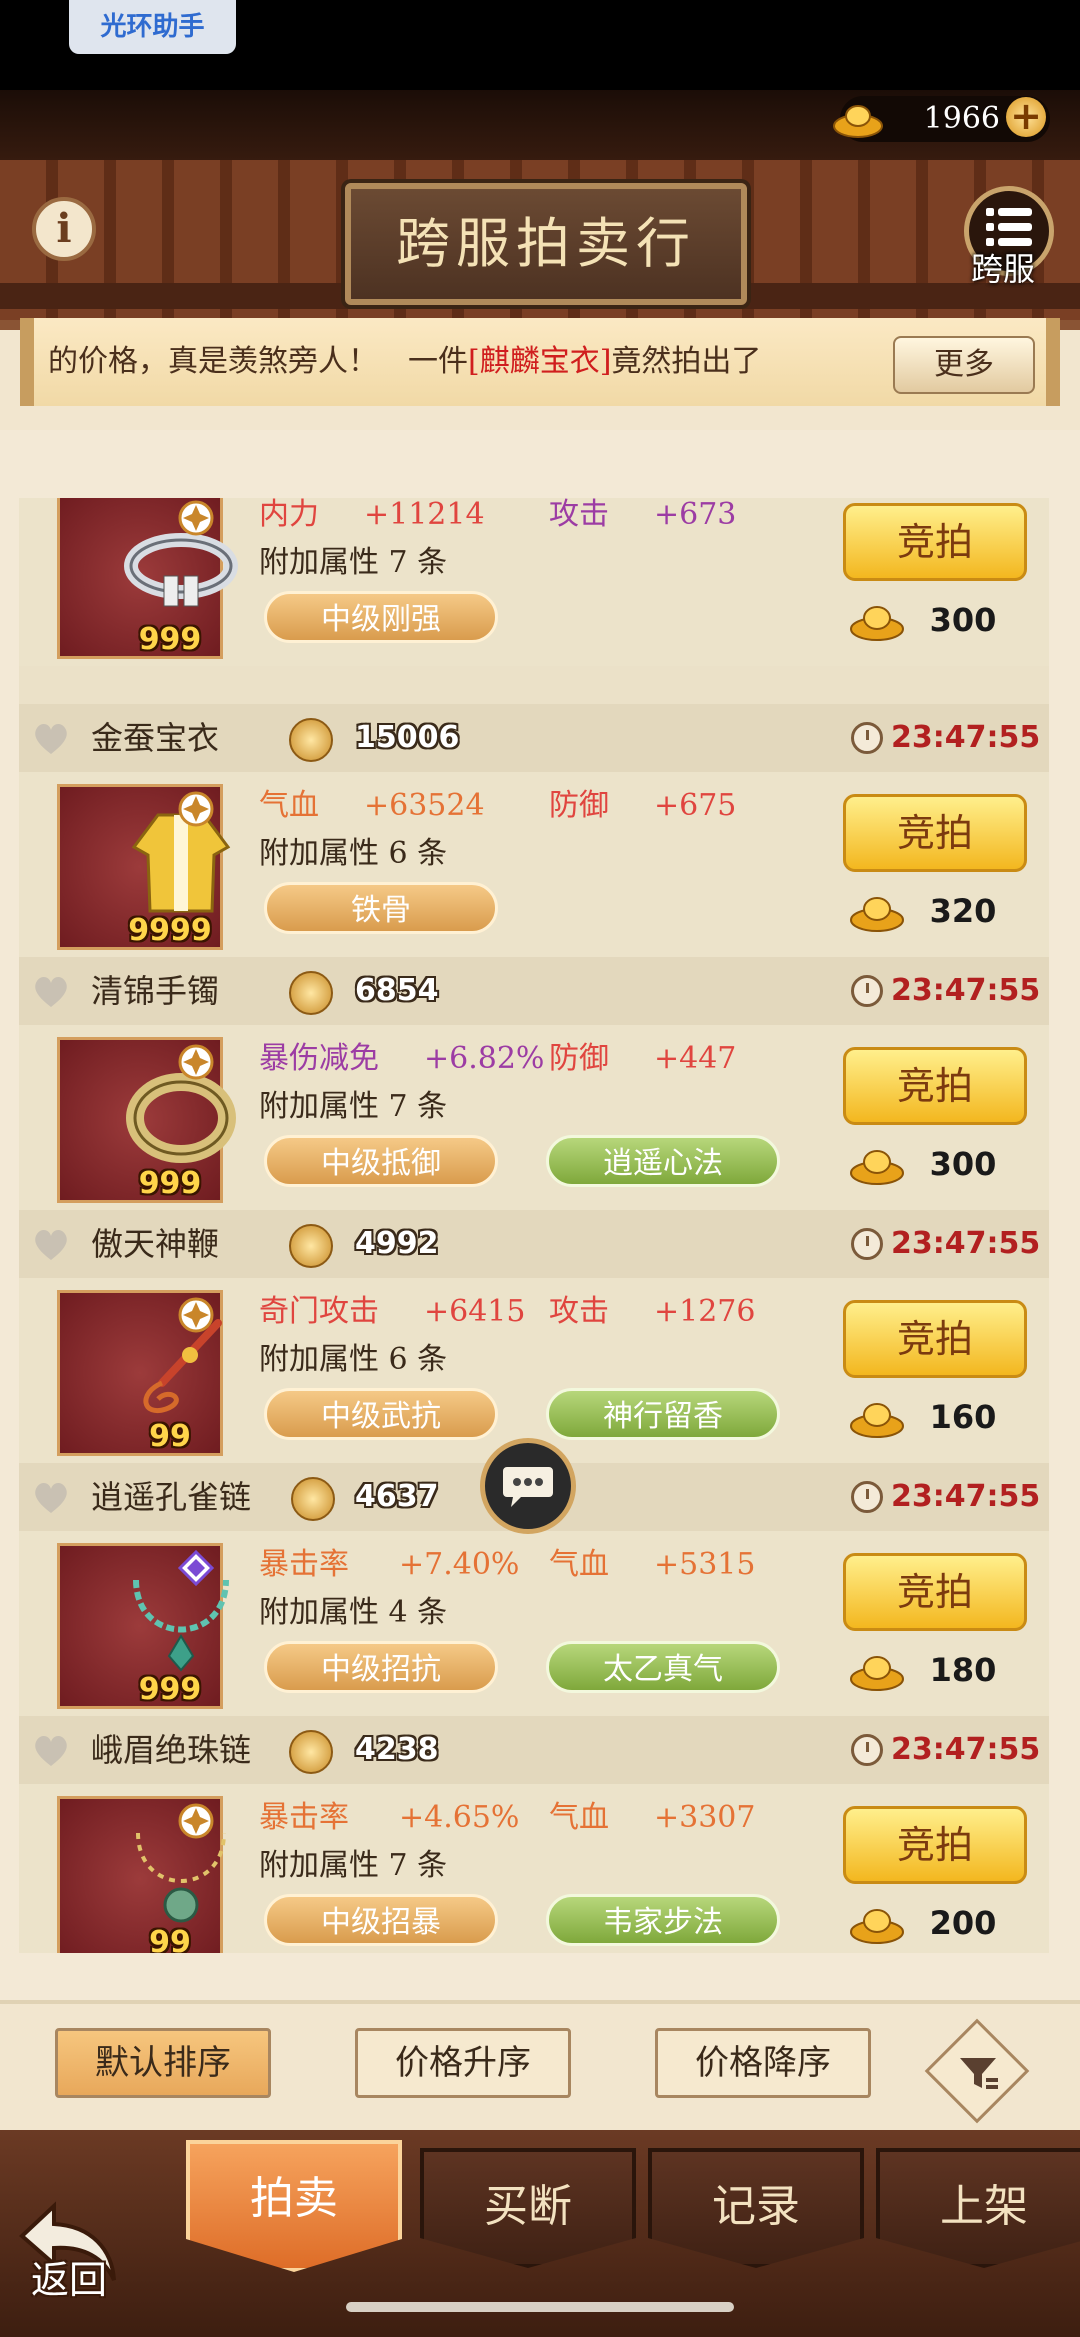 This screenshot has height=2337, width=1080. What do you see at coordinates (68, 2280) in the screenshot?
I see `back-label: 返回` at bounding box center [68, 2280].